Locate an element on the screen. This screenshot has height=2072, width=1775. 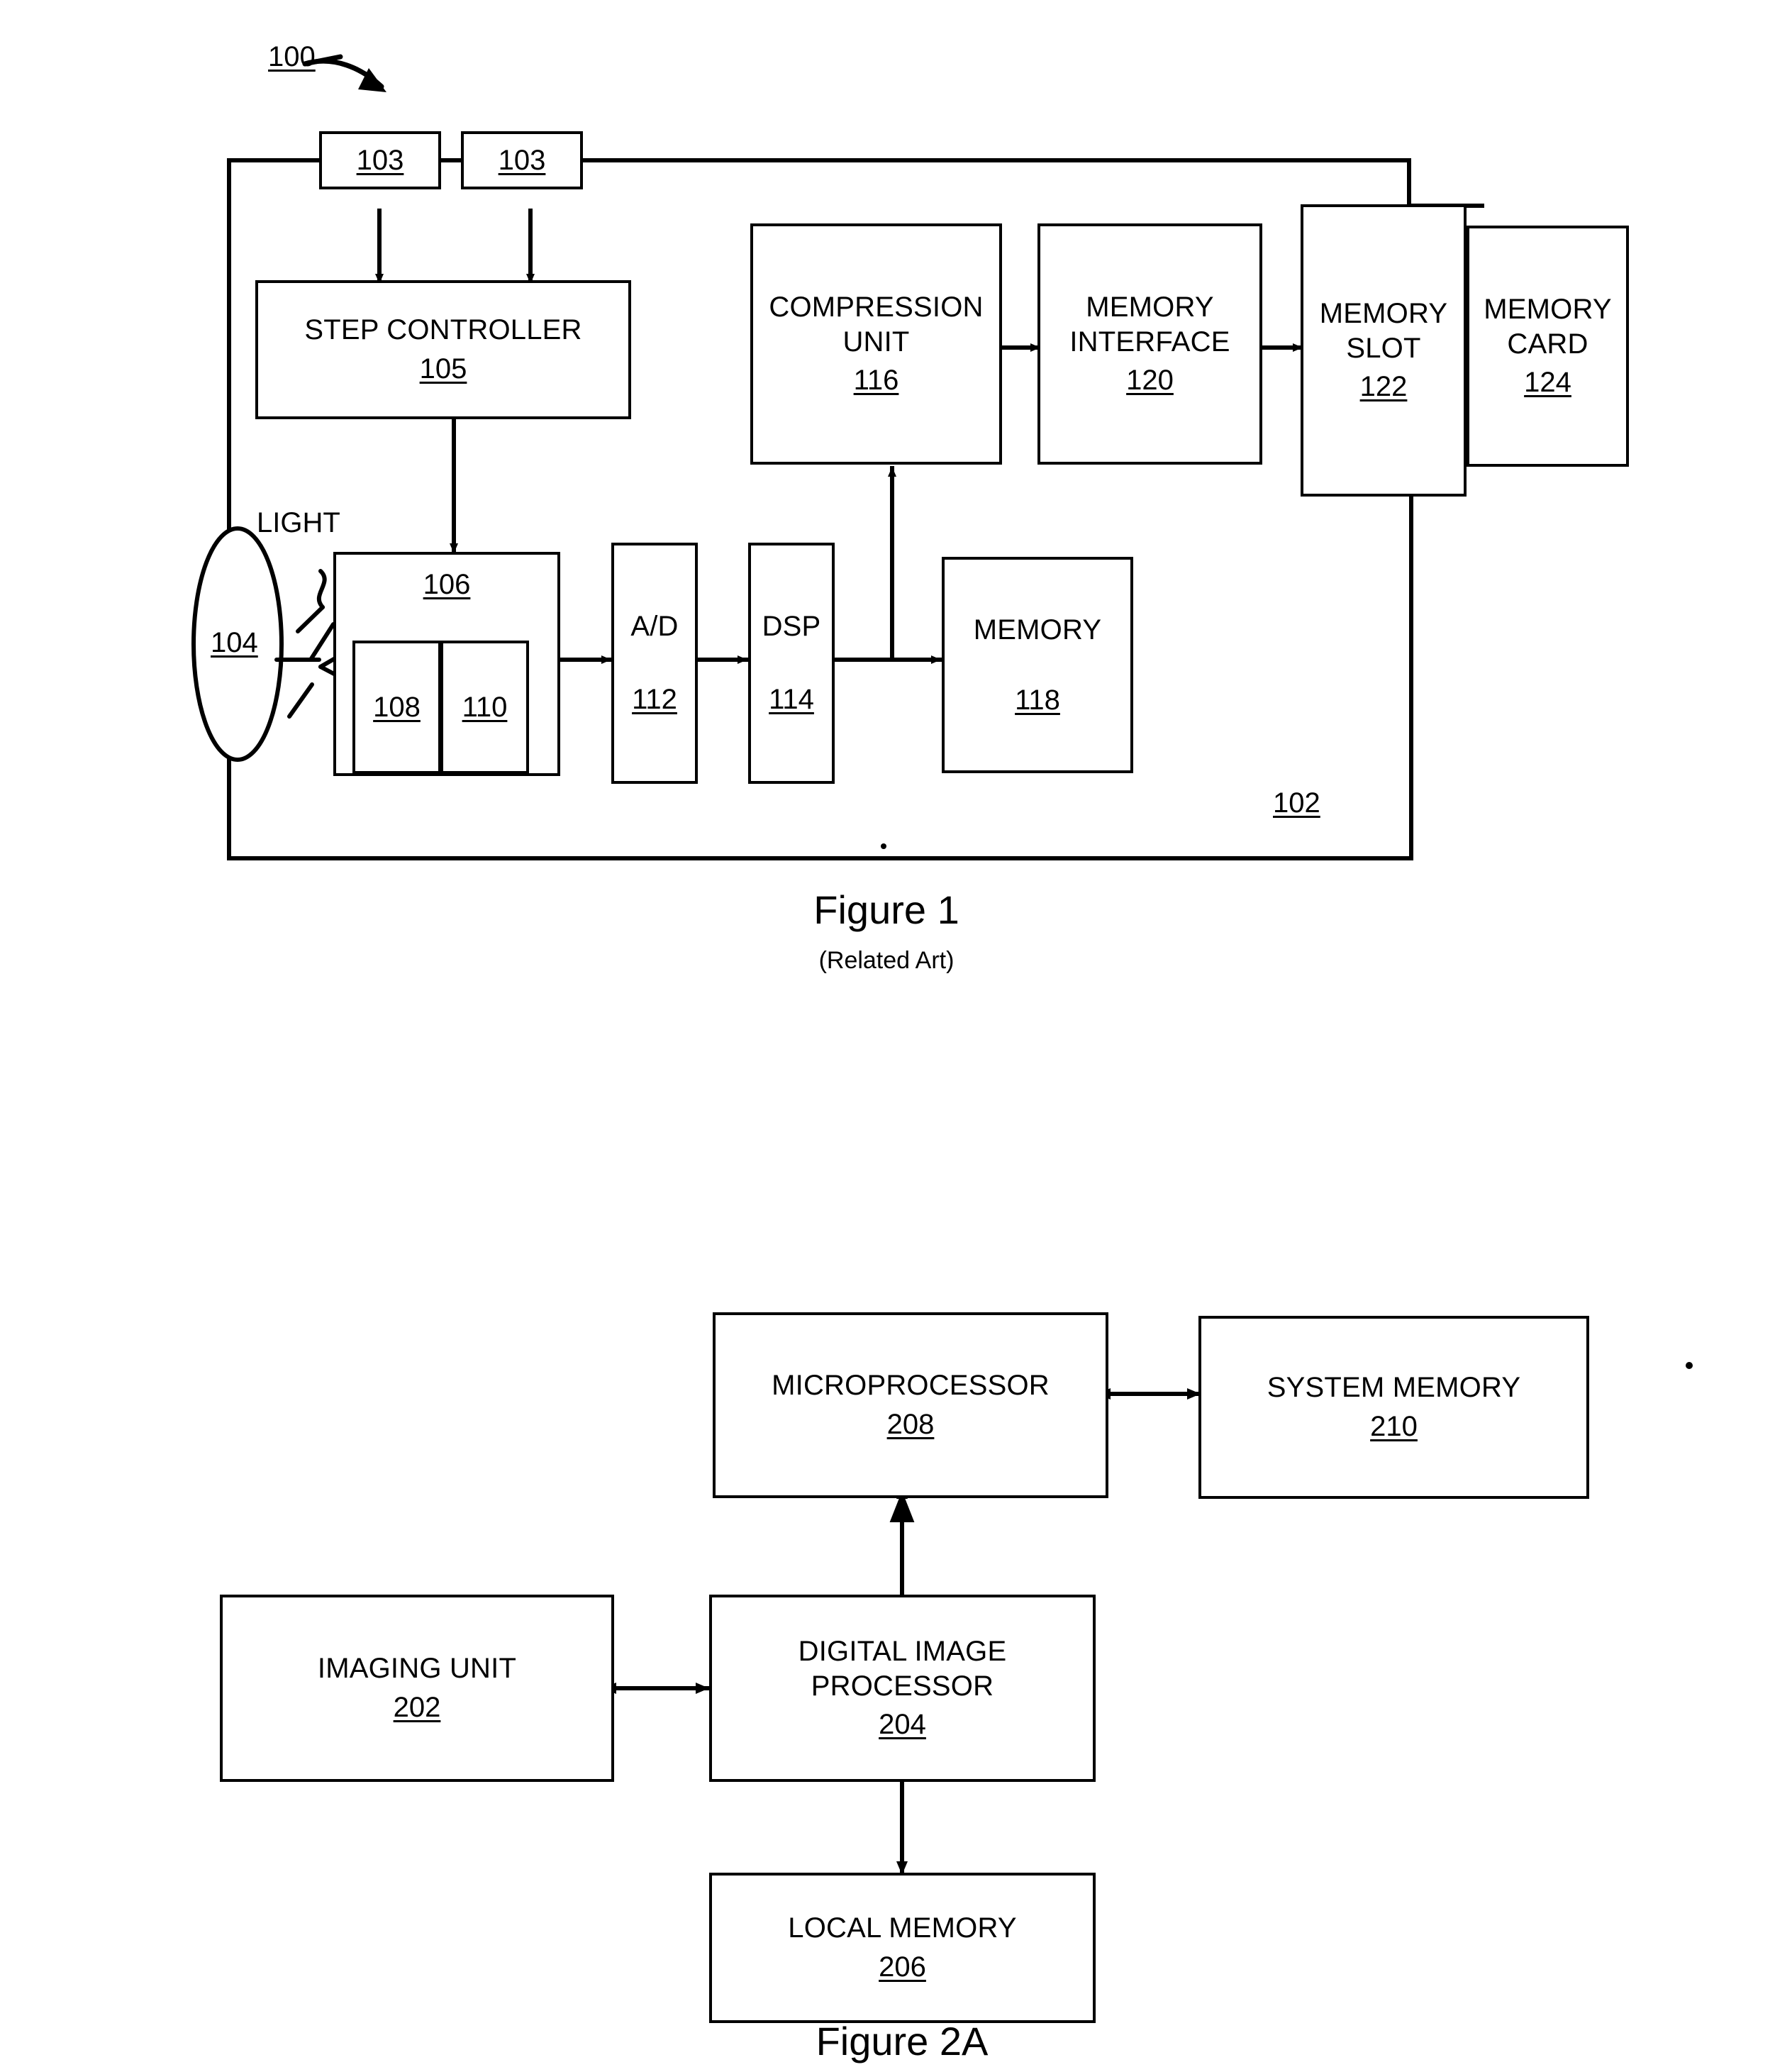
figure2a-caption: Figure 2A is located at coordinates (902, 2041).